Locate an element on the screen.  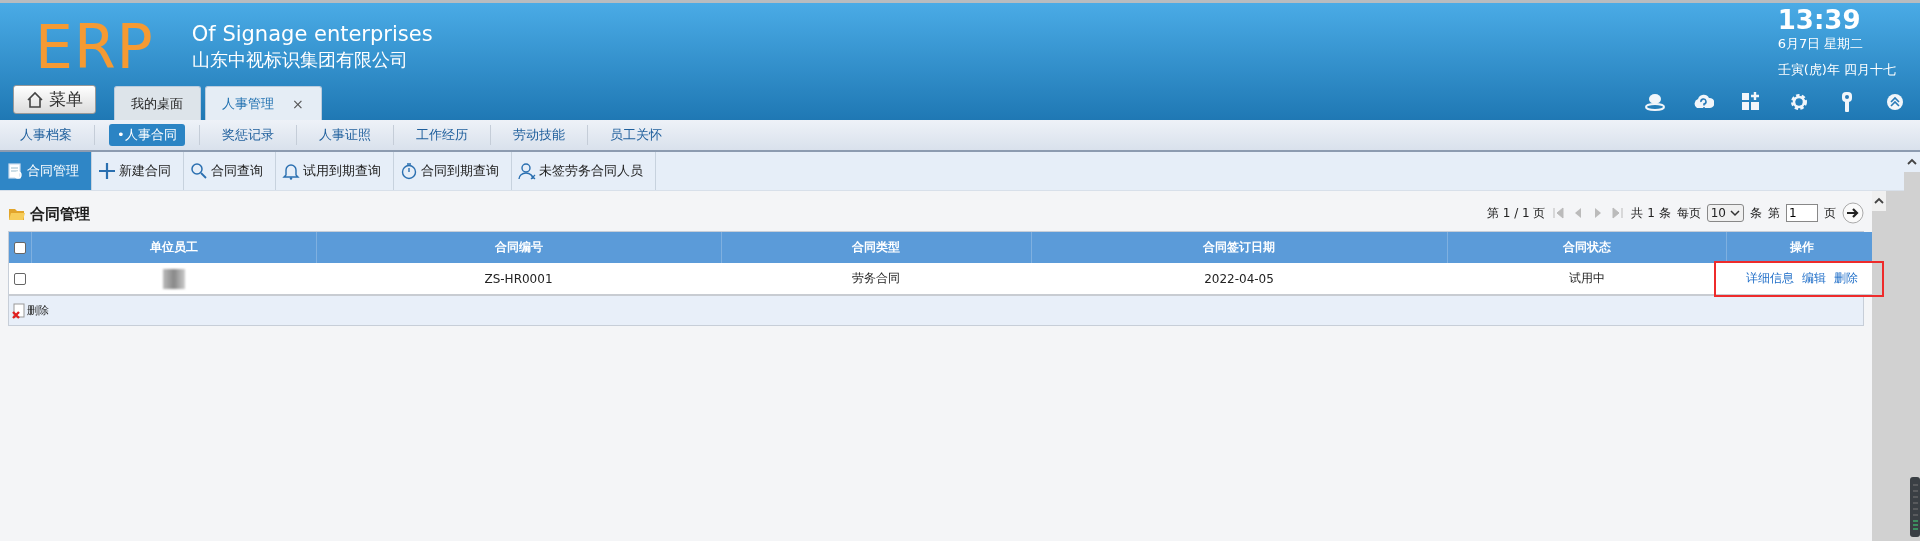
action-link: 编辑 is located at coordinates (1814, 278).